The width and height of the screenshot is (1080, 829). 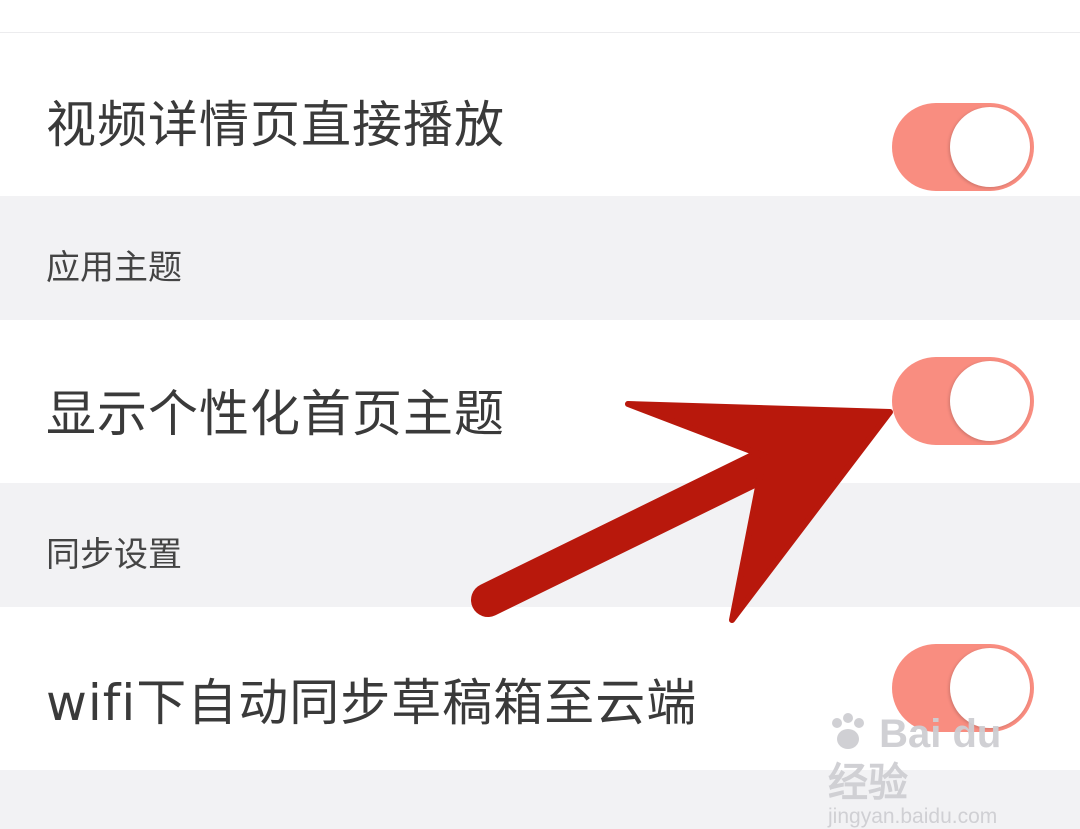 What do you see at coordinates (275, 125) in the screenshot?
I see `video-autoplay-label: 视频详情页直接播放` at bounding box center [275, 125].